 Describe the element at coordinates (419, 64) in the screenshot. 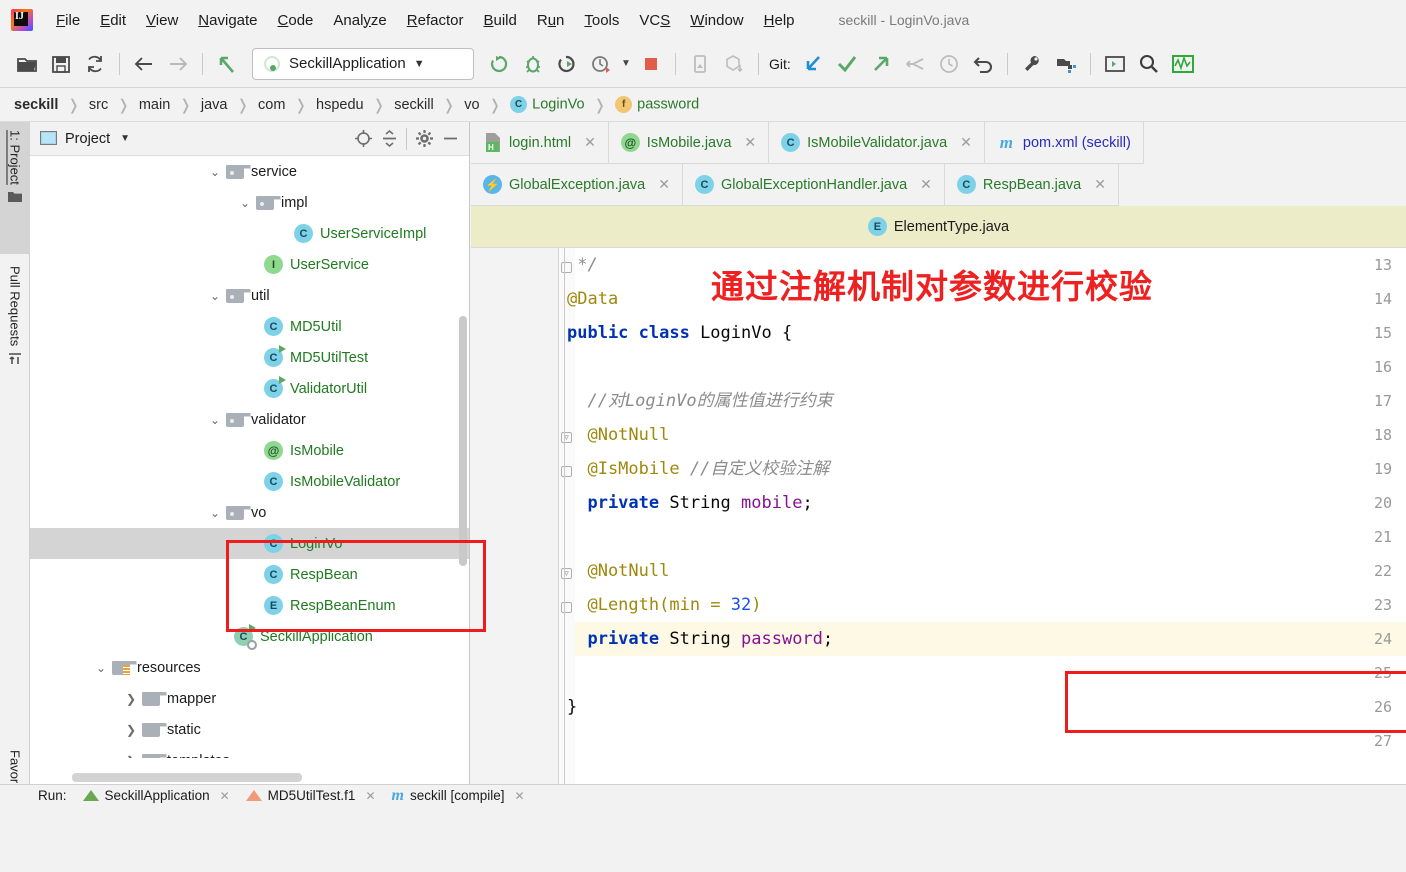

I see `chevron-down-icon: ▼` at that location.